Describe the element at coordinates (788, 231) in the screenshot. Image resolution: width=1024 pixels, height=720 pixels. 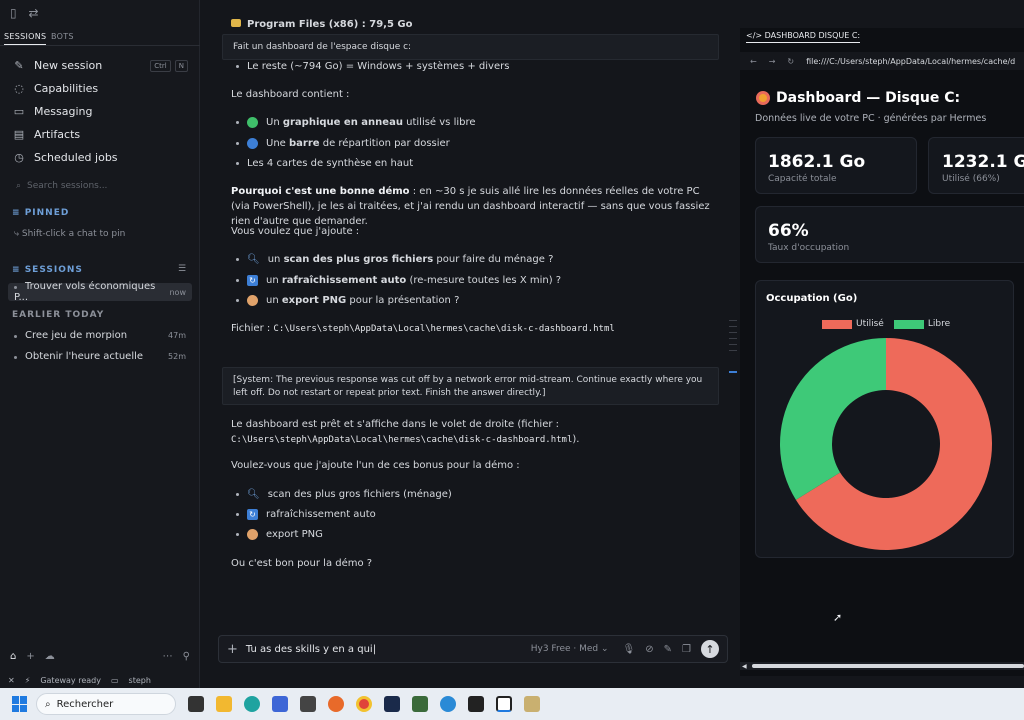
I see `stat-value: 66%` at that location.